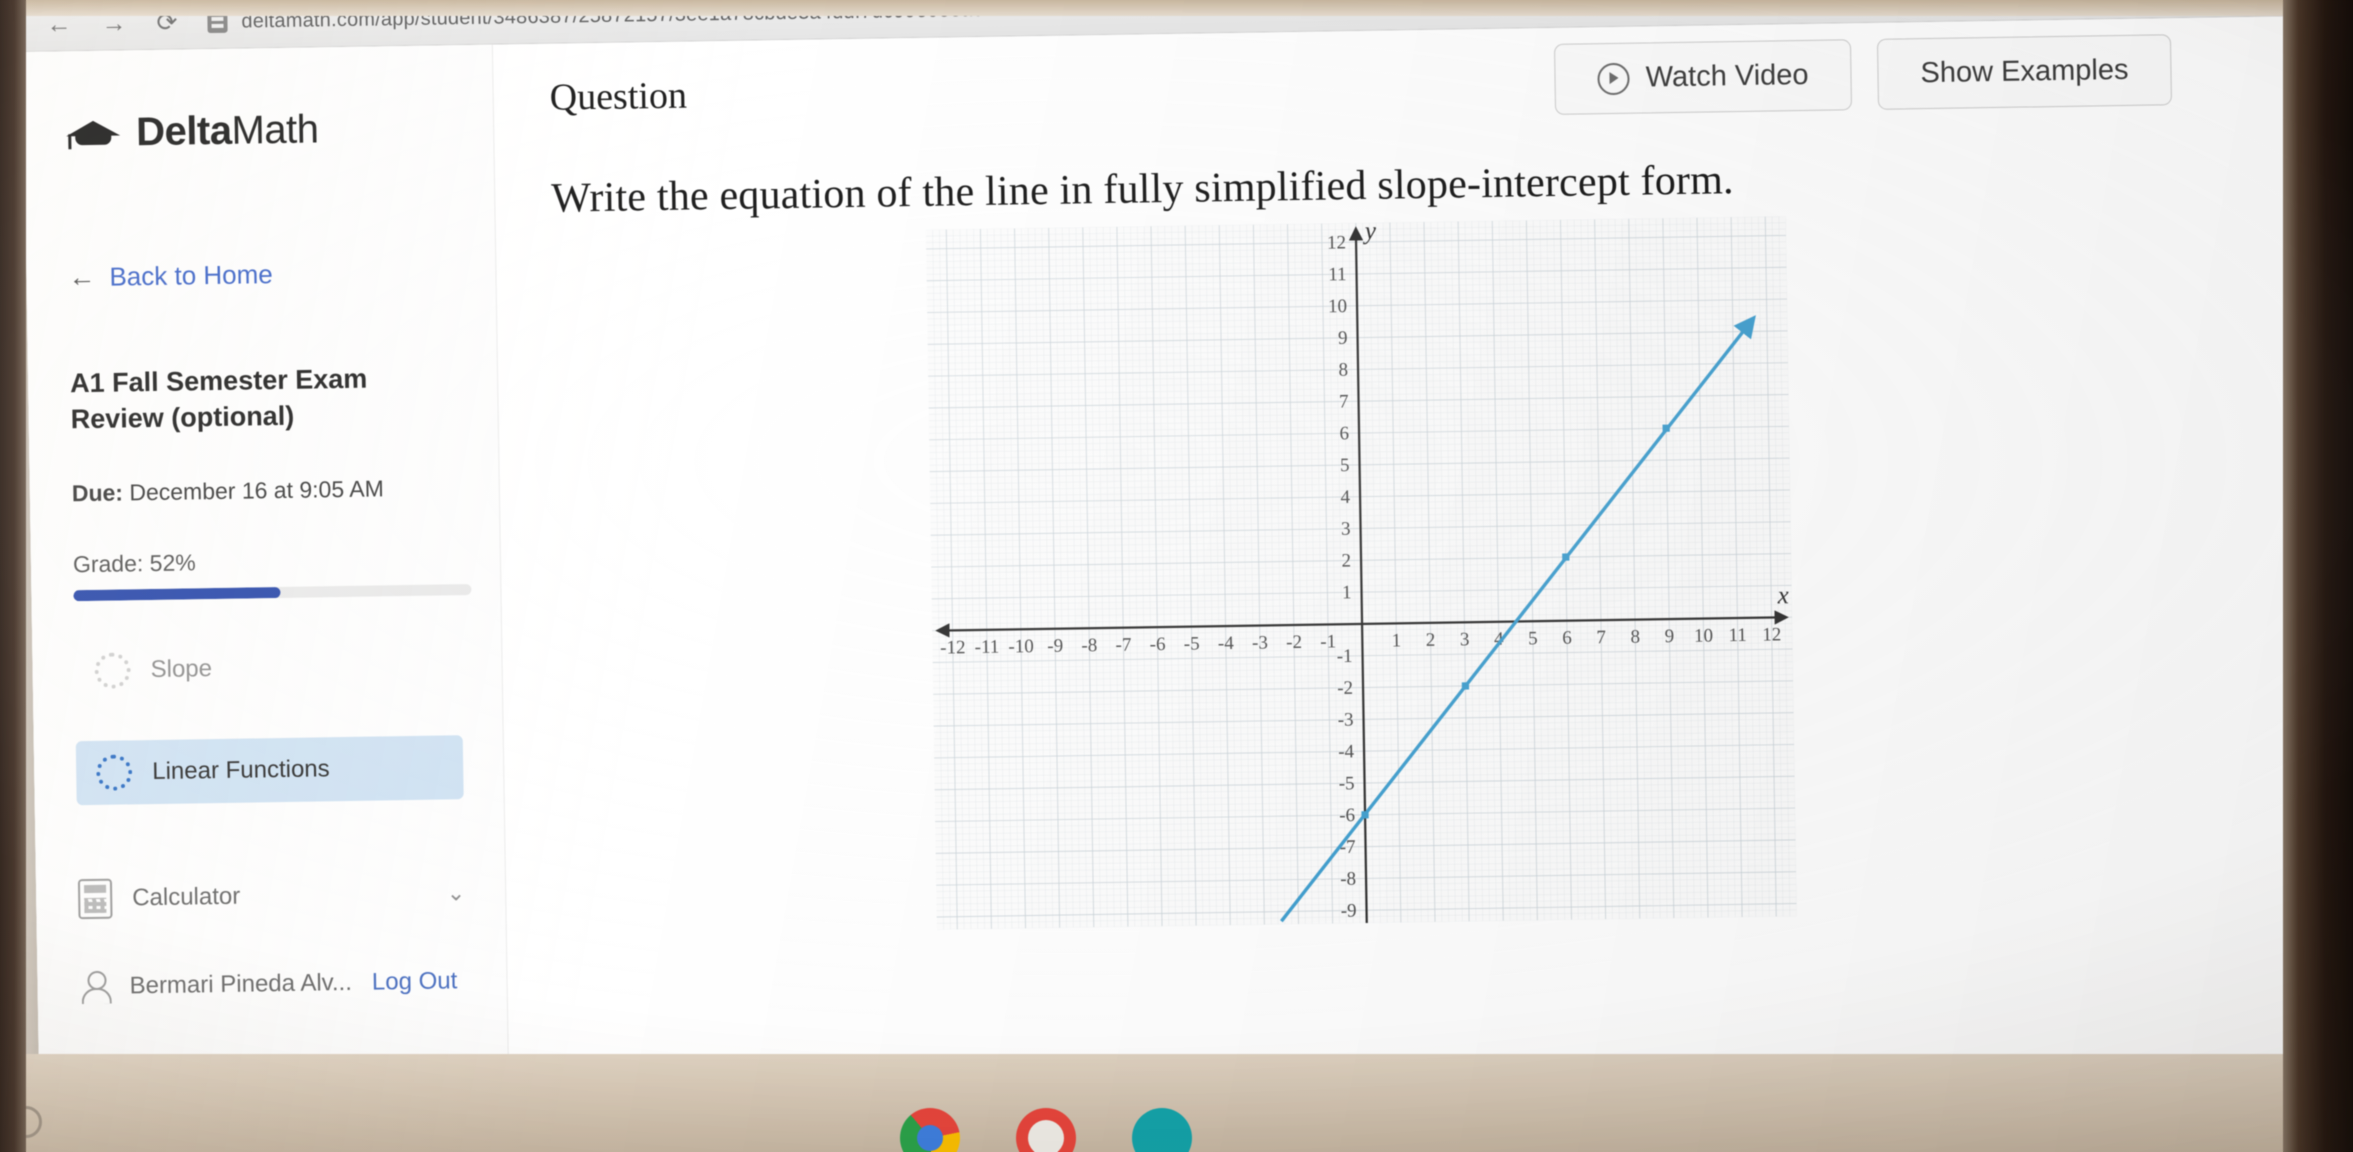  I want to click on chrome-icon, so click(930, 1130).